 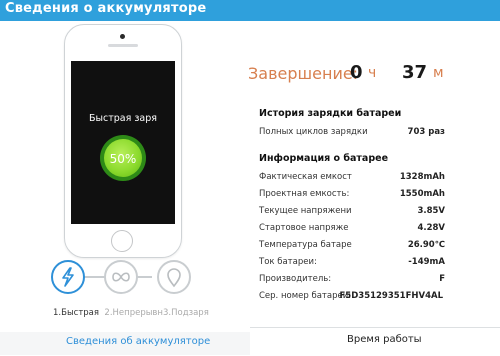 What do you see at coordinates (123, 118) in the screenshot?
I see `charge-mode-label: Быстрая заря` at bounding box center [123, 118].